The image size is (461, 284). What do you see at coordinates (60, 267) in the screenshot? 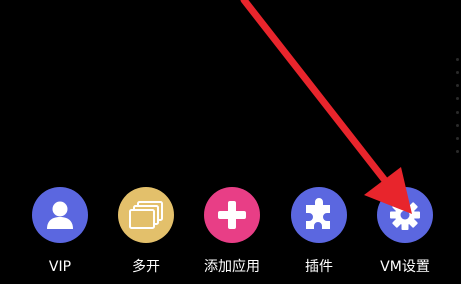
I see `vip-label: VIP` at bounding box center [60, 267].